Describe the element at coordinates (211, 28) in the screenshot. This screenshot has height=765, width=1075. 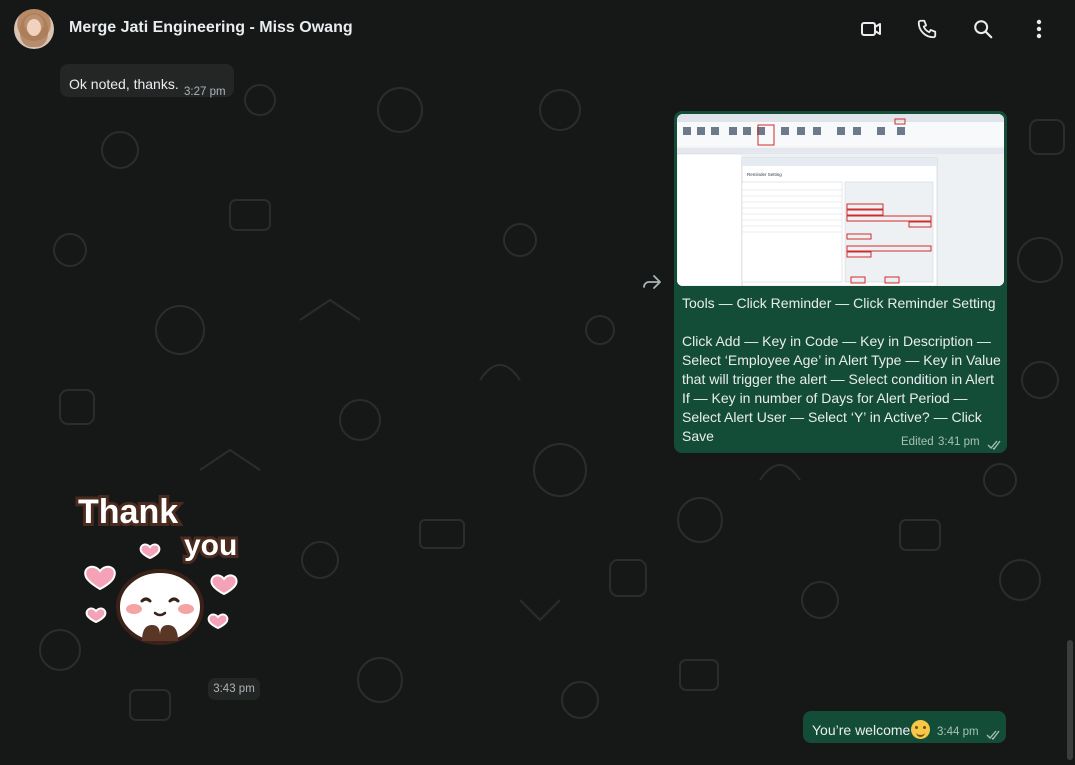
I see `chat-title: Merge Jati Engineering - Miss Owang` at that location.